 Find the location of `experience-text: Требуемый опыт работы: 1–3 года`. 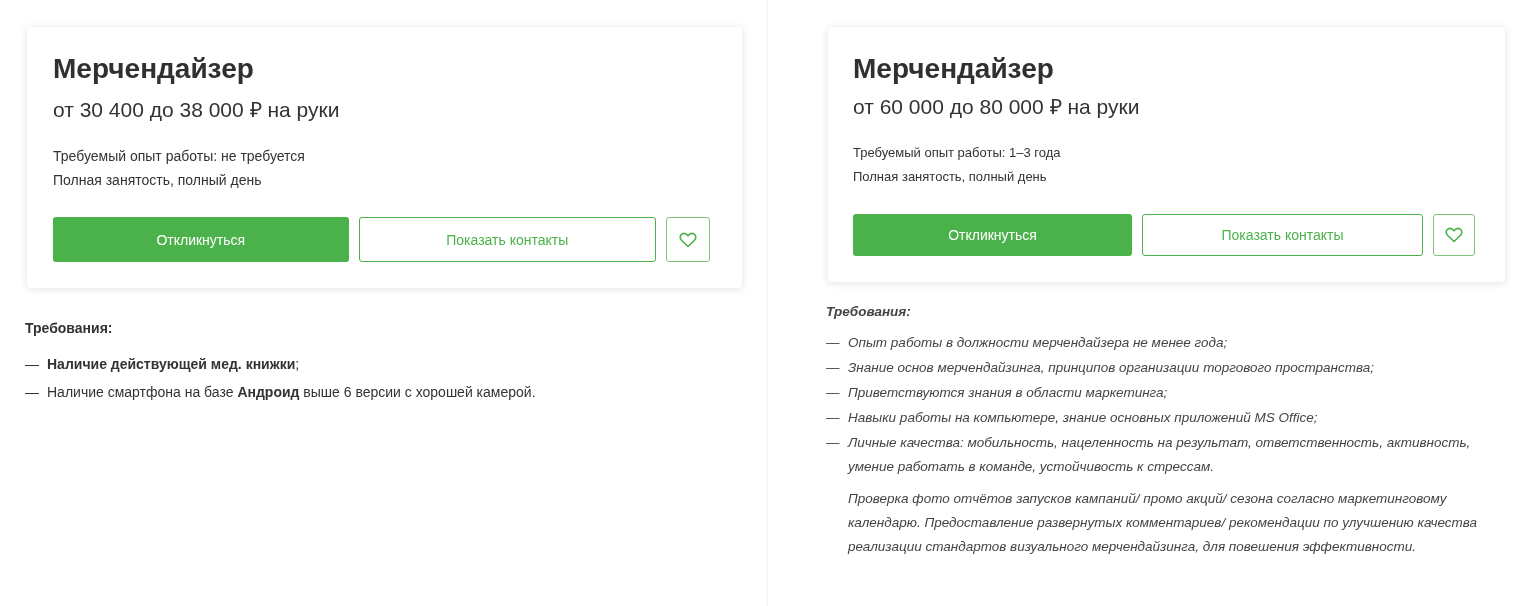

experience-text: Требуемый опыт работы: 1–3 года is located at coordinates (957, 153).